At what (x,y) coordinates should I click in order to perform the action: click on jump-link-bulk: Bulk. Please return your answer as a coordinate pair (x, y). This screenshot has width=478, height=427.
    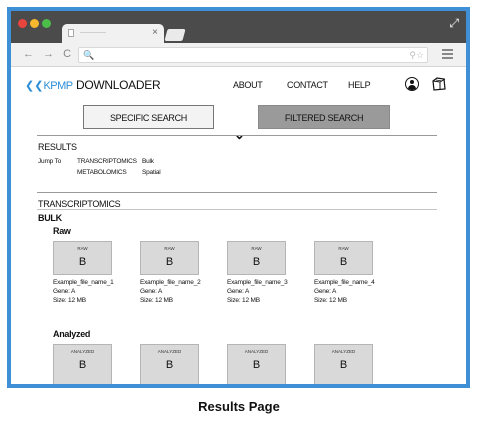
    Looking at the image, I should click on (148, 162).